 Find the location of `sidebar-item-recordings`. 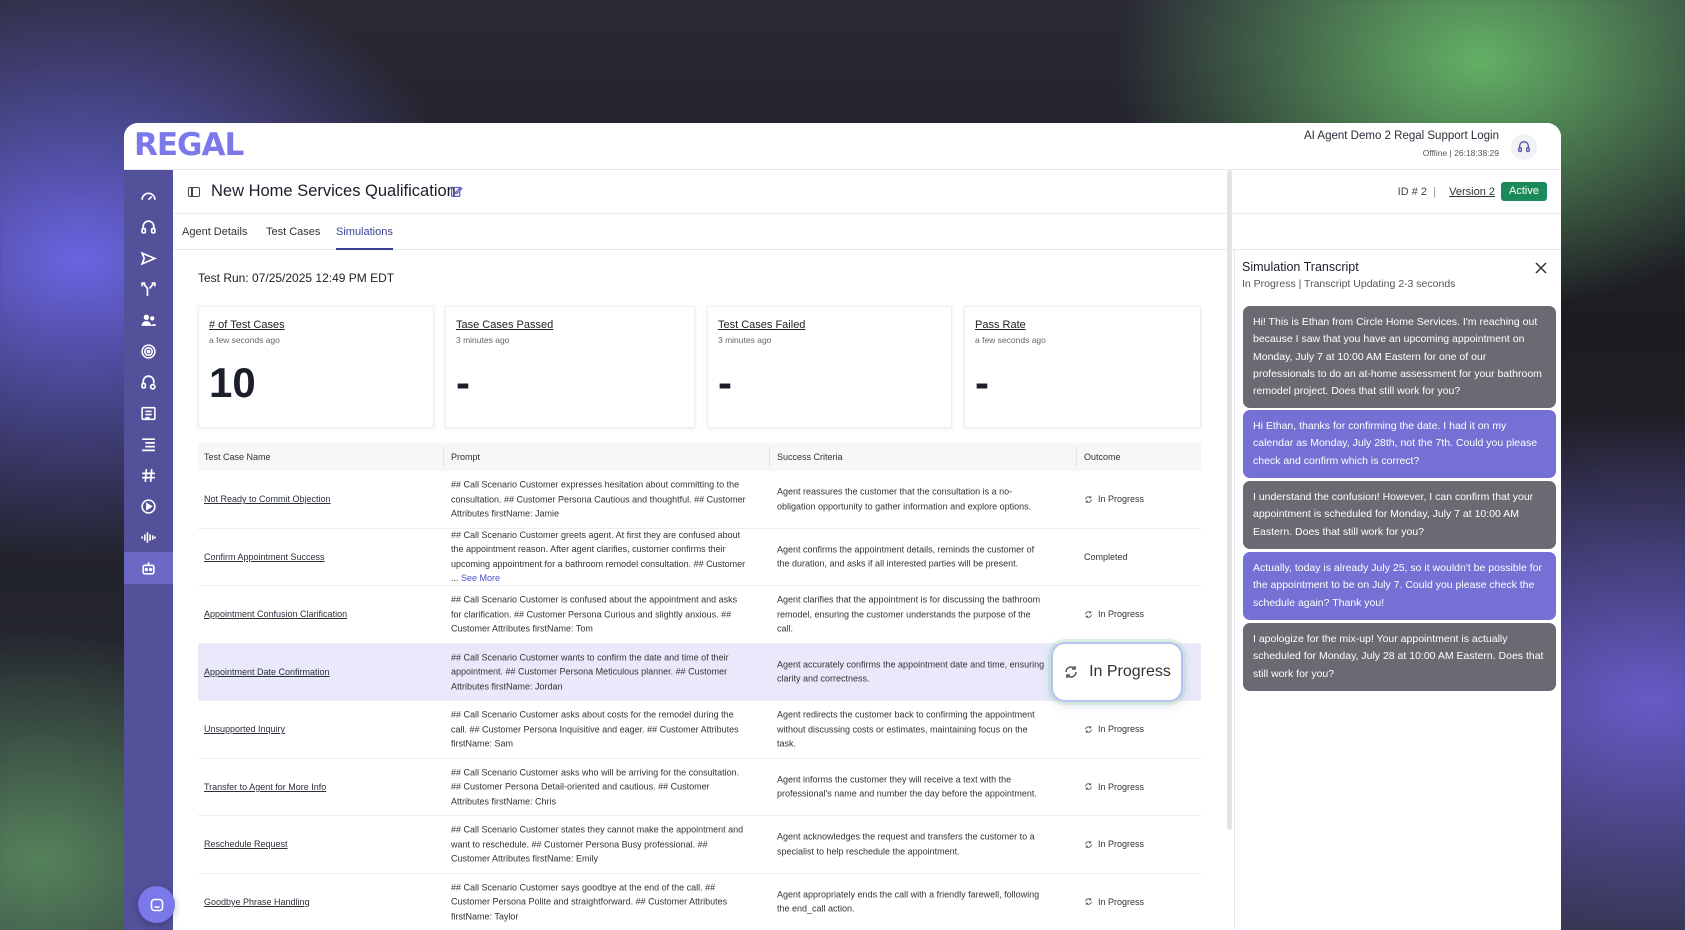

sidebar-item-recordings is located at coordinates (148, 506).